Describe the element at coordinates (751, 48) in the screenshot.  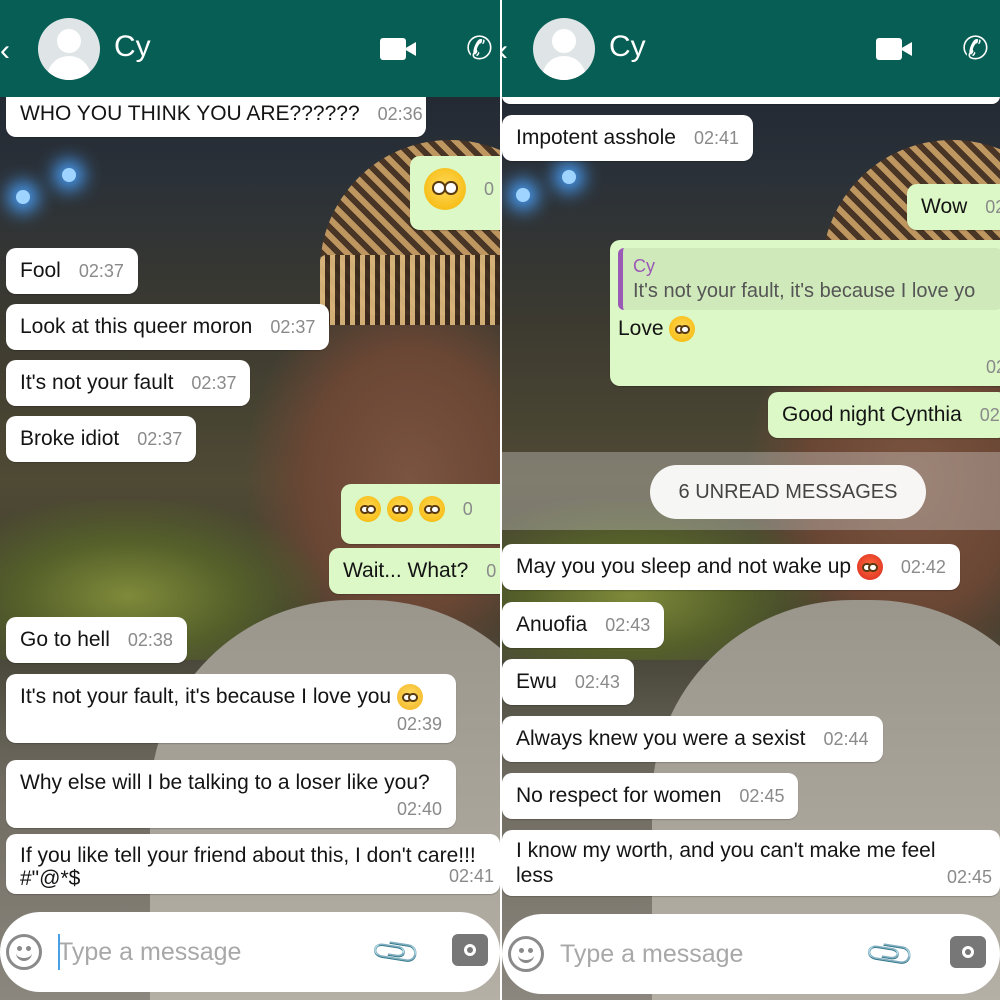
I see `chat-header: ‹ Cy ✆` at that location.